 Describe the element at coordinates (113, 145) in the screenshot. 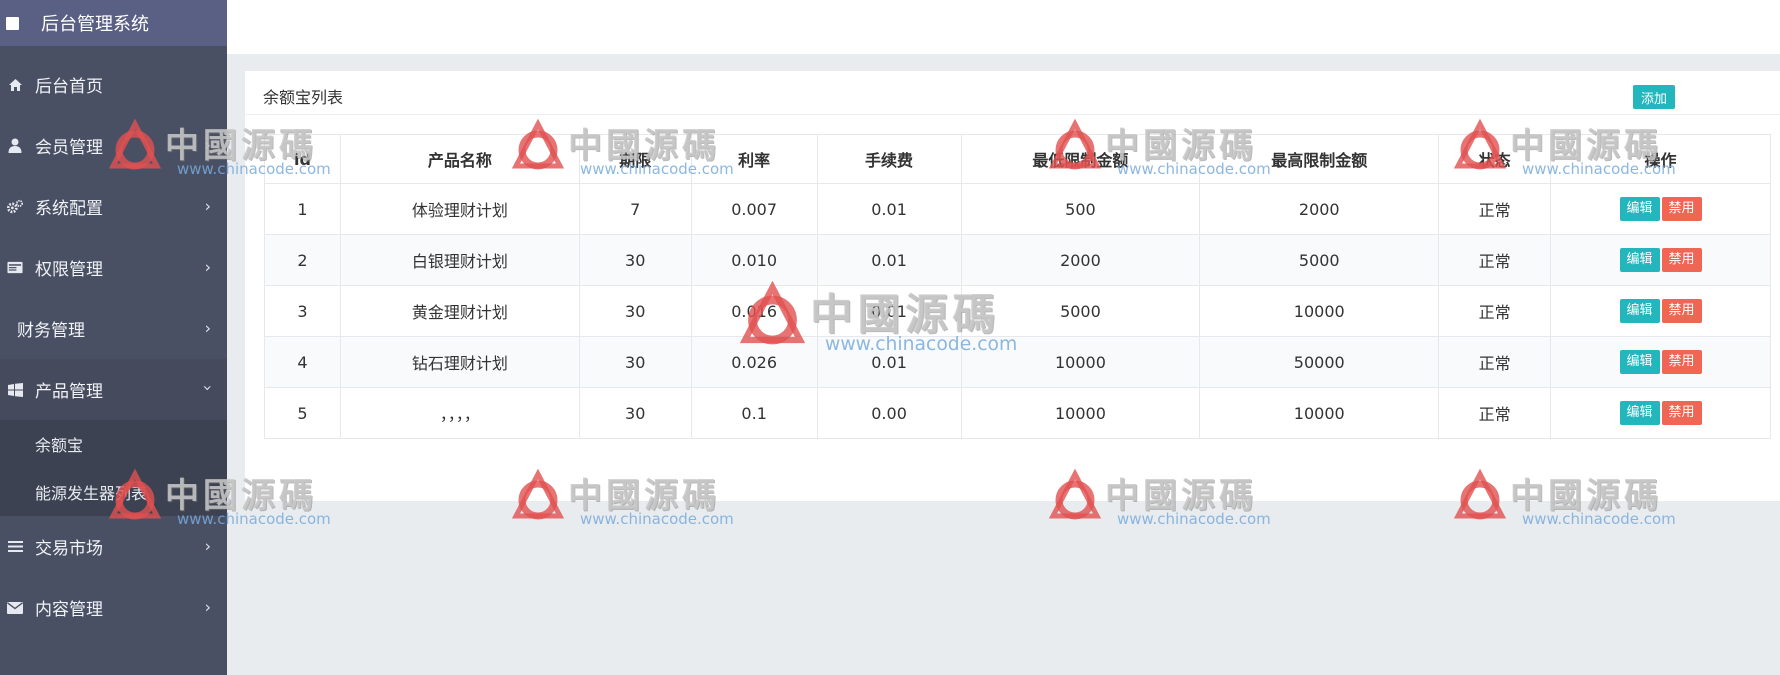

I see `sidebar-item-members: 会员管理 ›` at that location.